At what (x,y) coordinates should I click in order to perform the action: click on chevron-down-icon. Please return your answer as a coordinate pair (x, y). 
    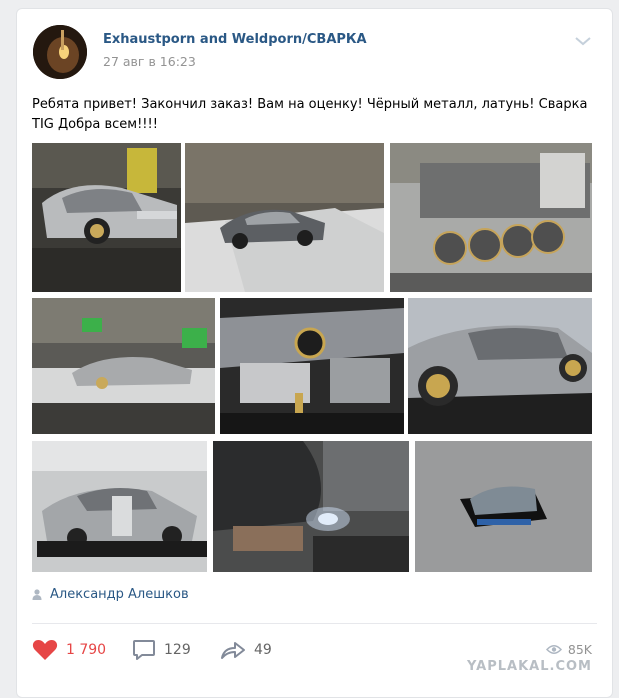
    Looking at the image, I should click on (583, 41).